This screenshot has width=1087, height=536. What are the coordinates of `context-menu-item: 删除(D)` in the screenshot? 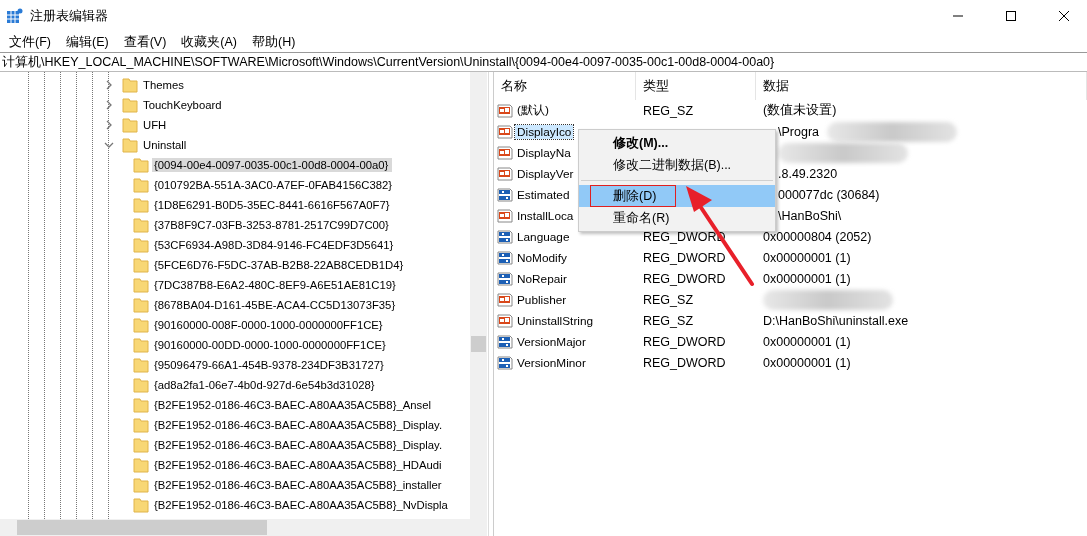 It's located at (677, 196).